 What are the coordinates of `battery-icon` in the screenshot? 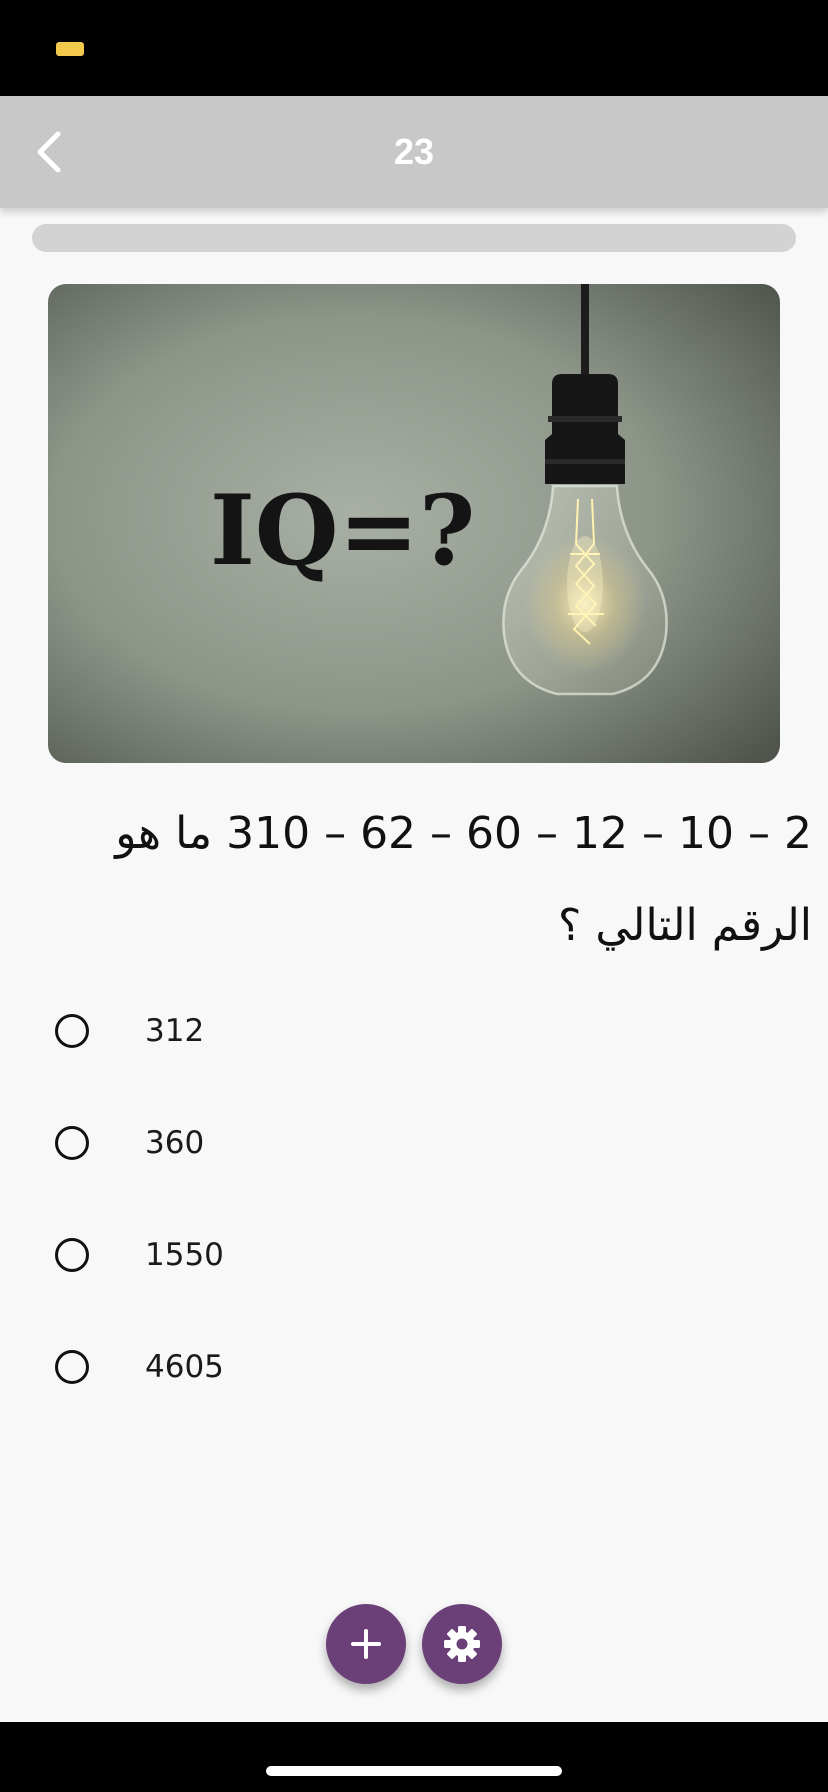 It's located at (70, 49).